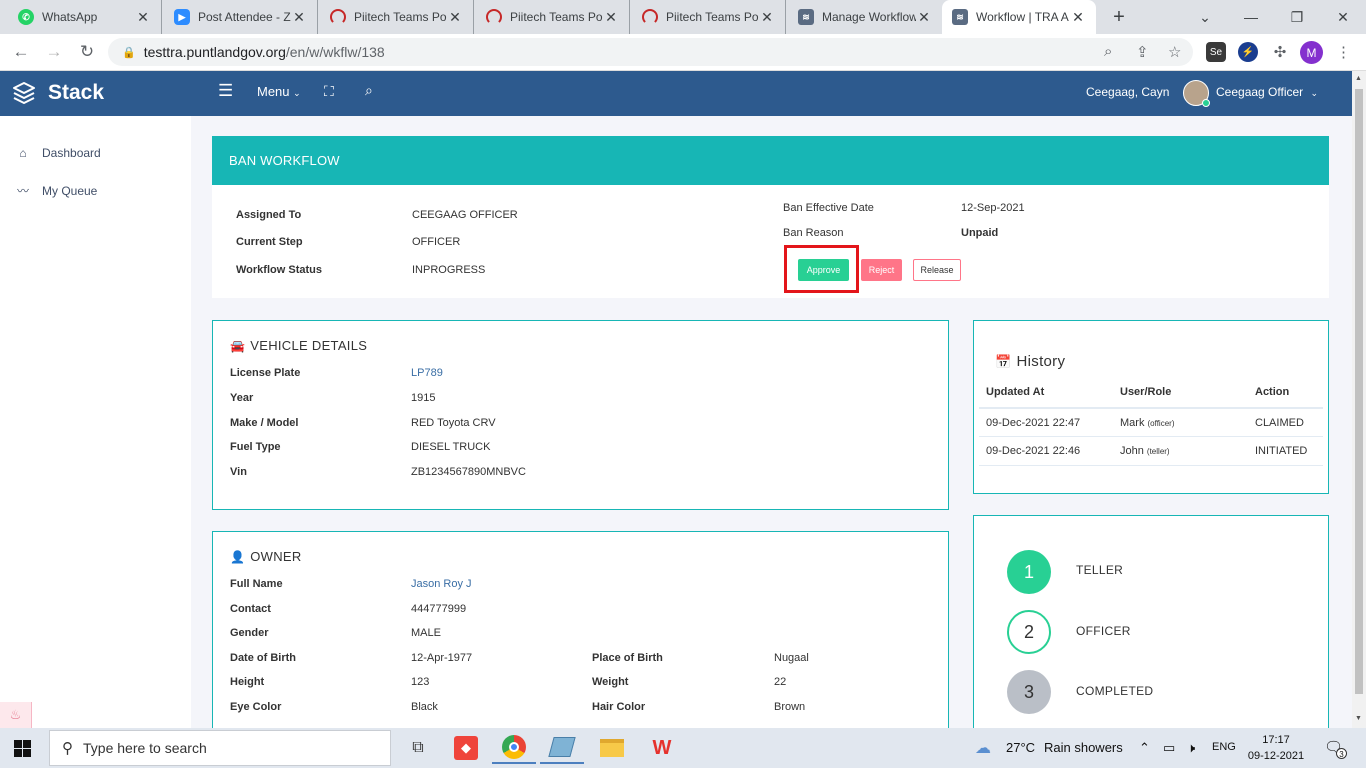  Describe the element at coordinates (1083, 747) in the screenshot. I see `weather-text: Rain showers` at that location.